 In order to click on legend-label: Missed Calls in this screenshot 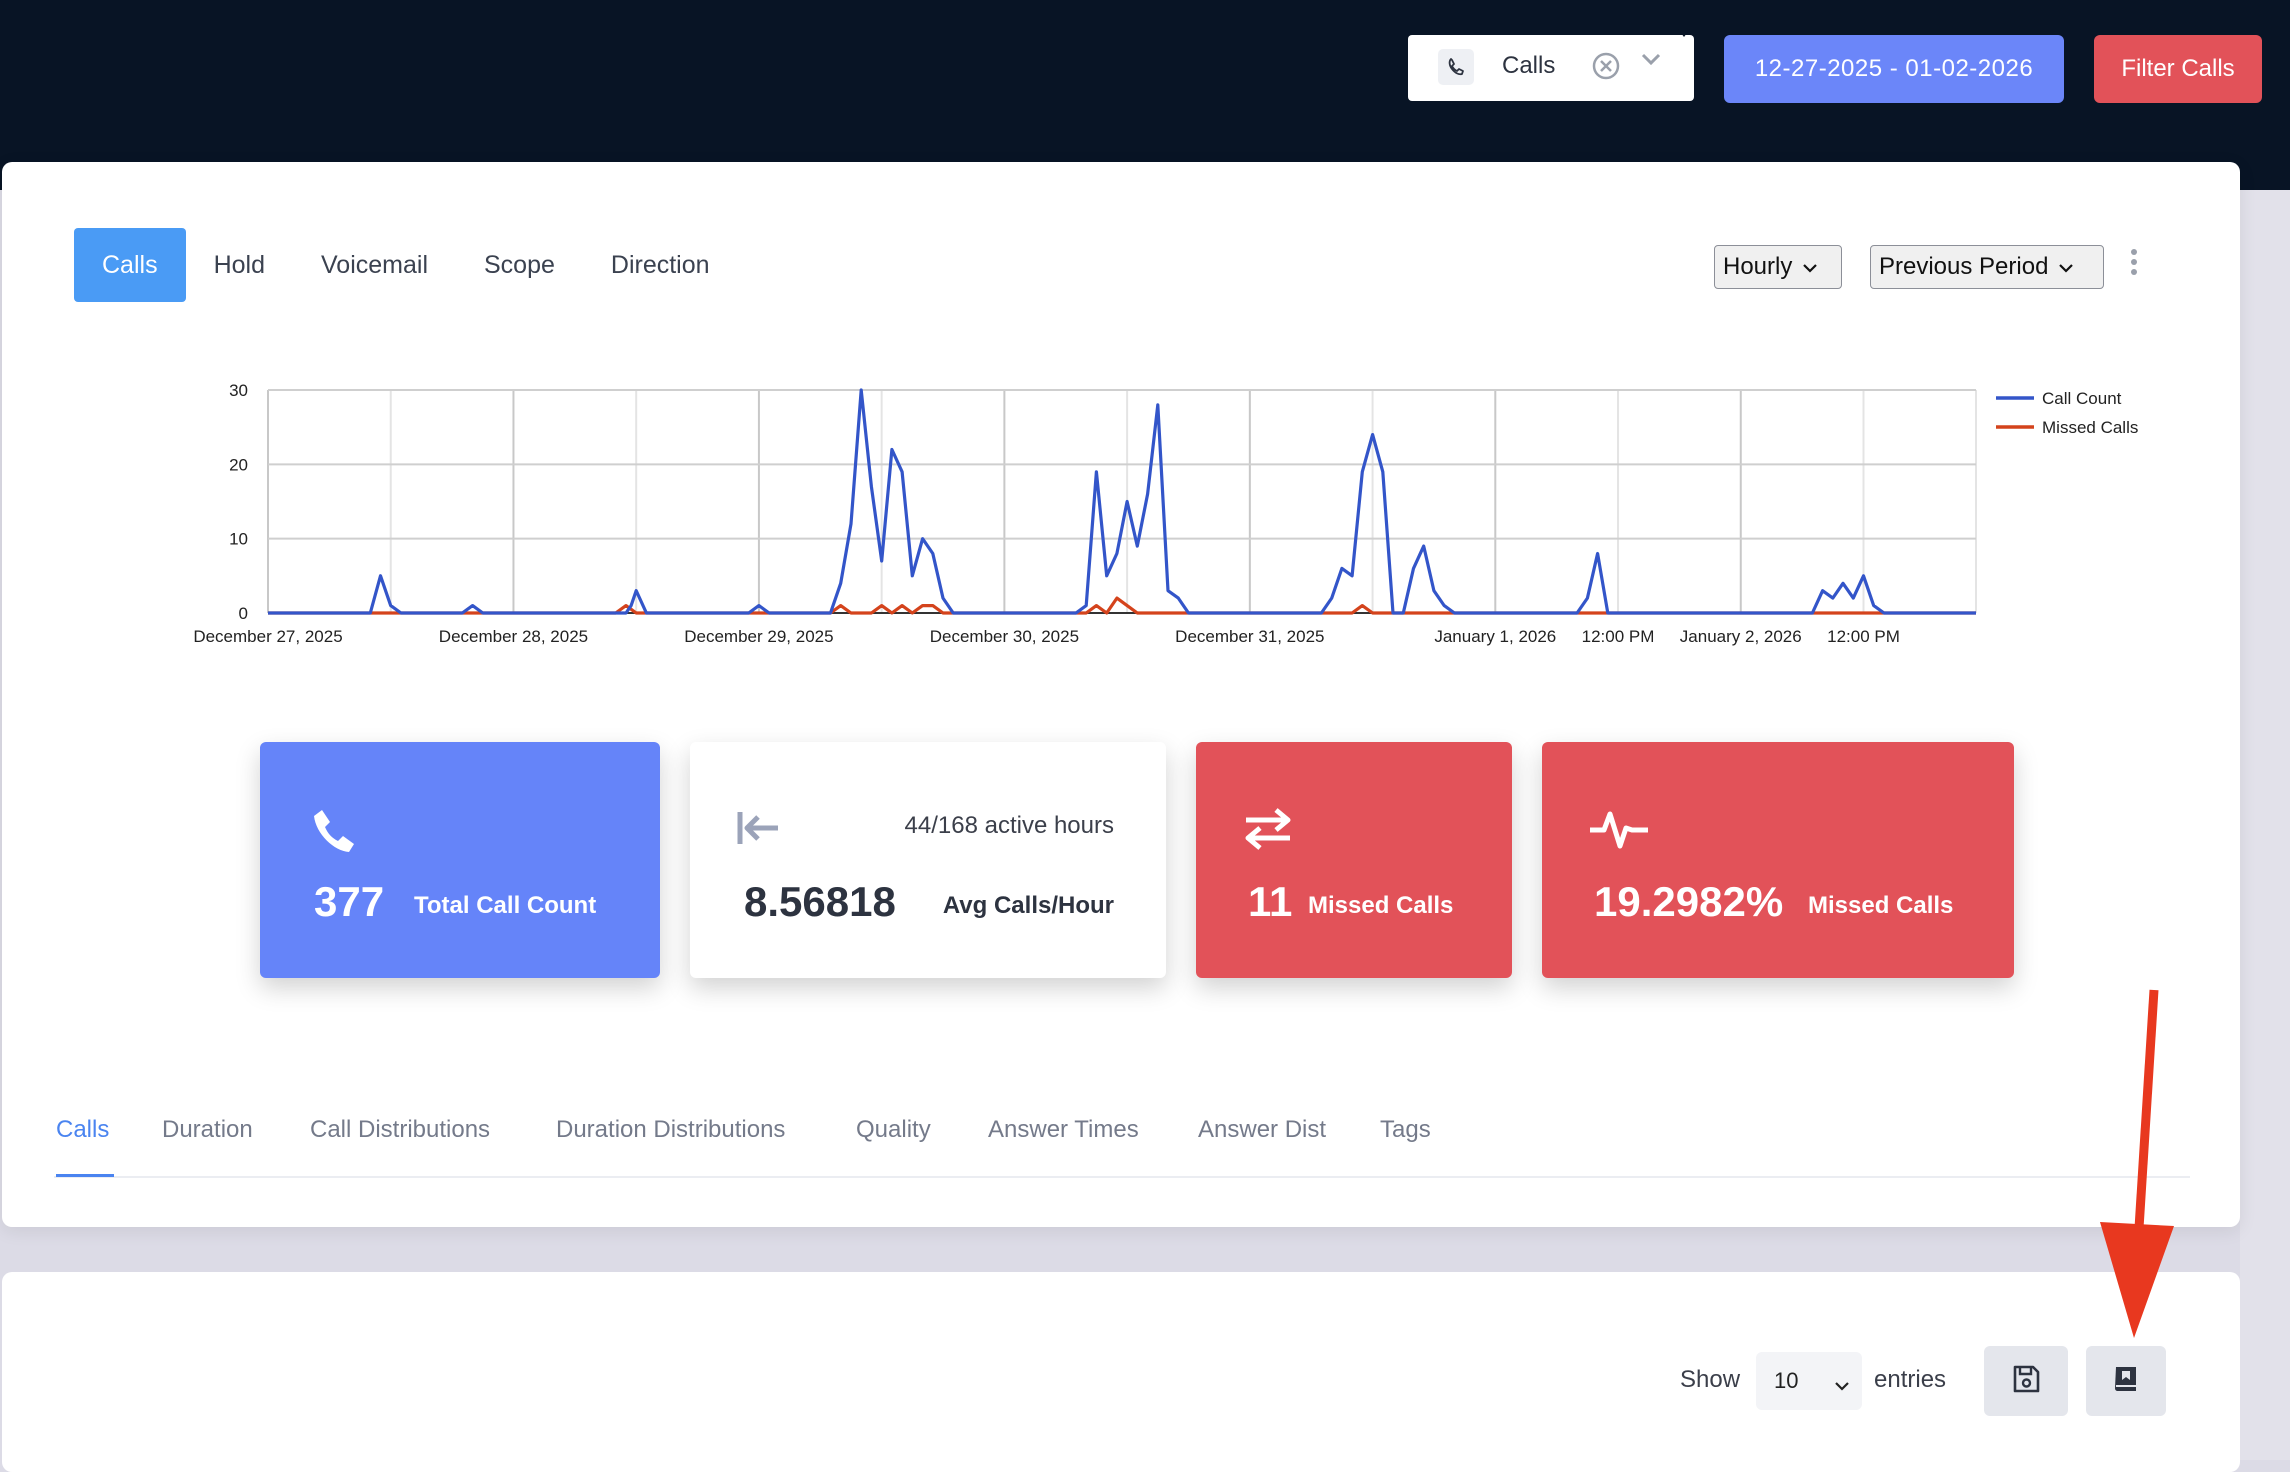, I will do `click(2090, 427)`.